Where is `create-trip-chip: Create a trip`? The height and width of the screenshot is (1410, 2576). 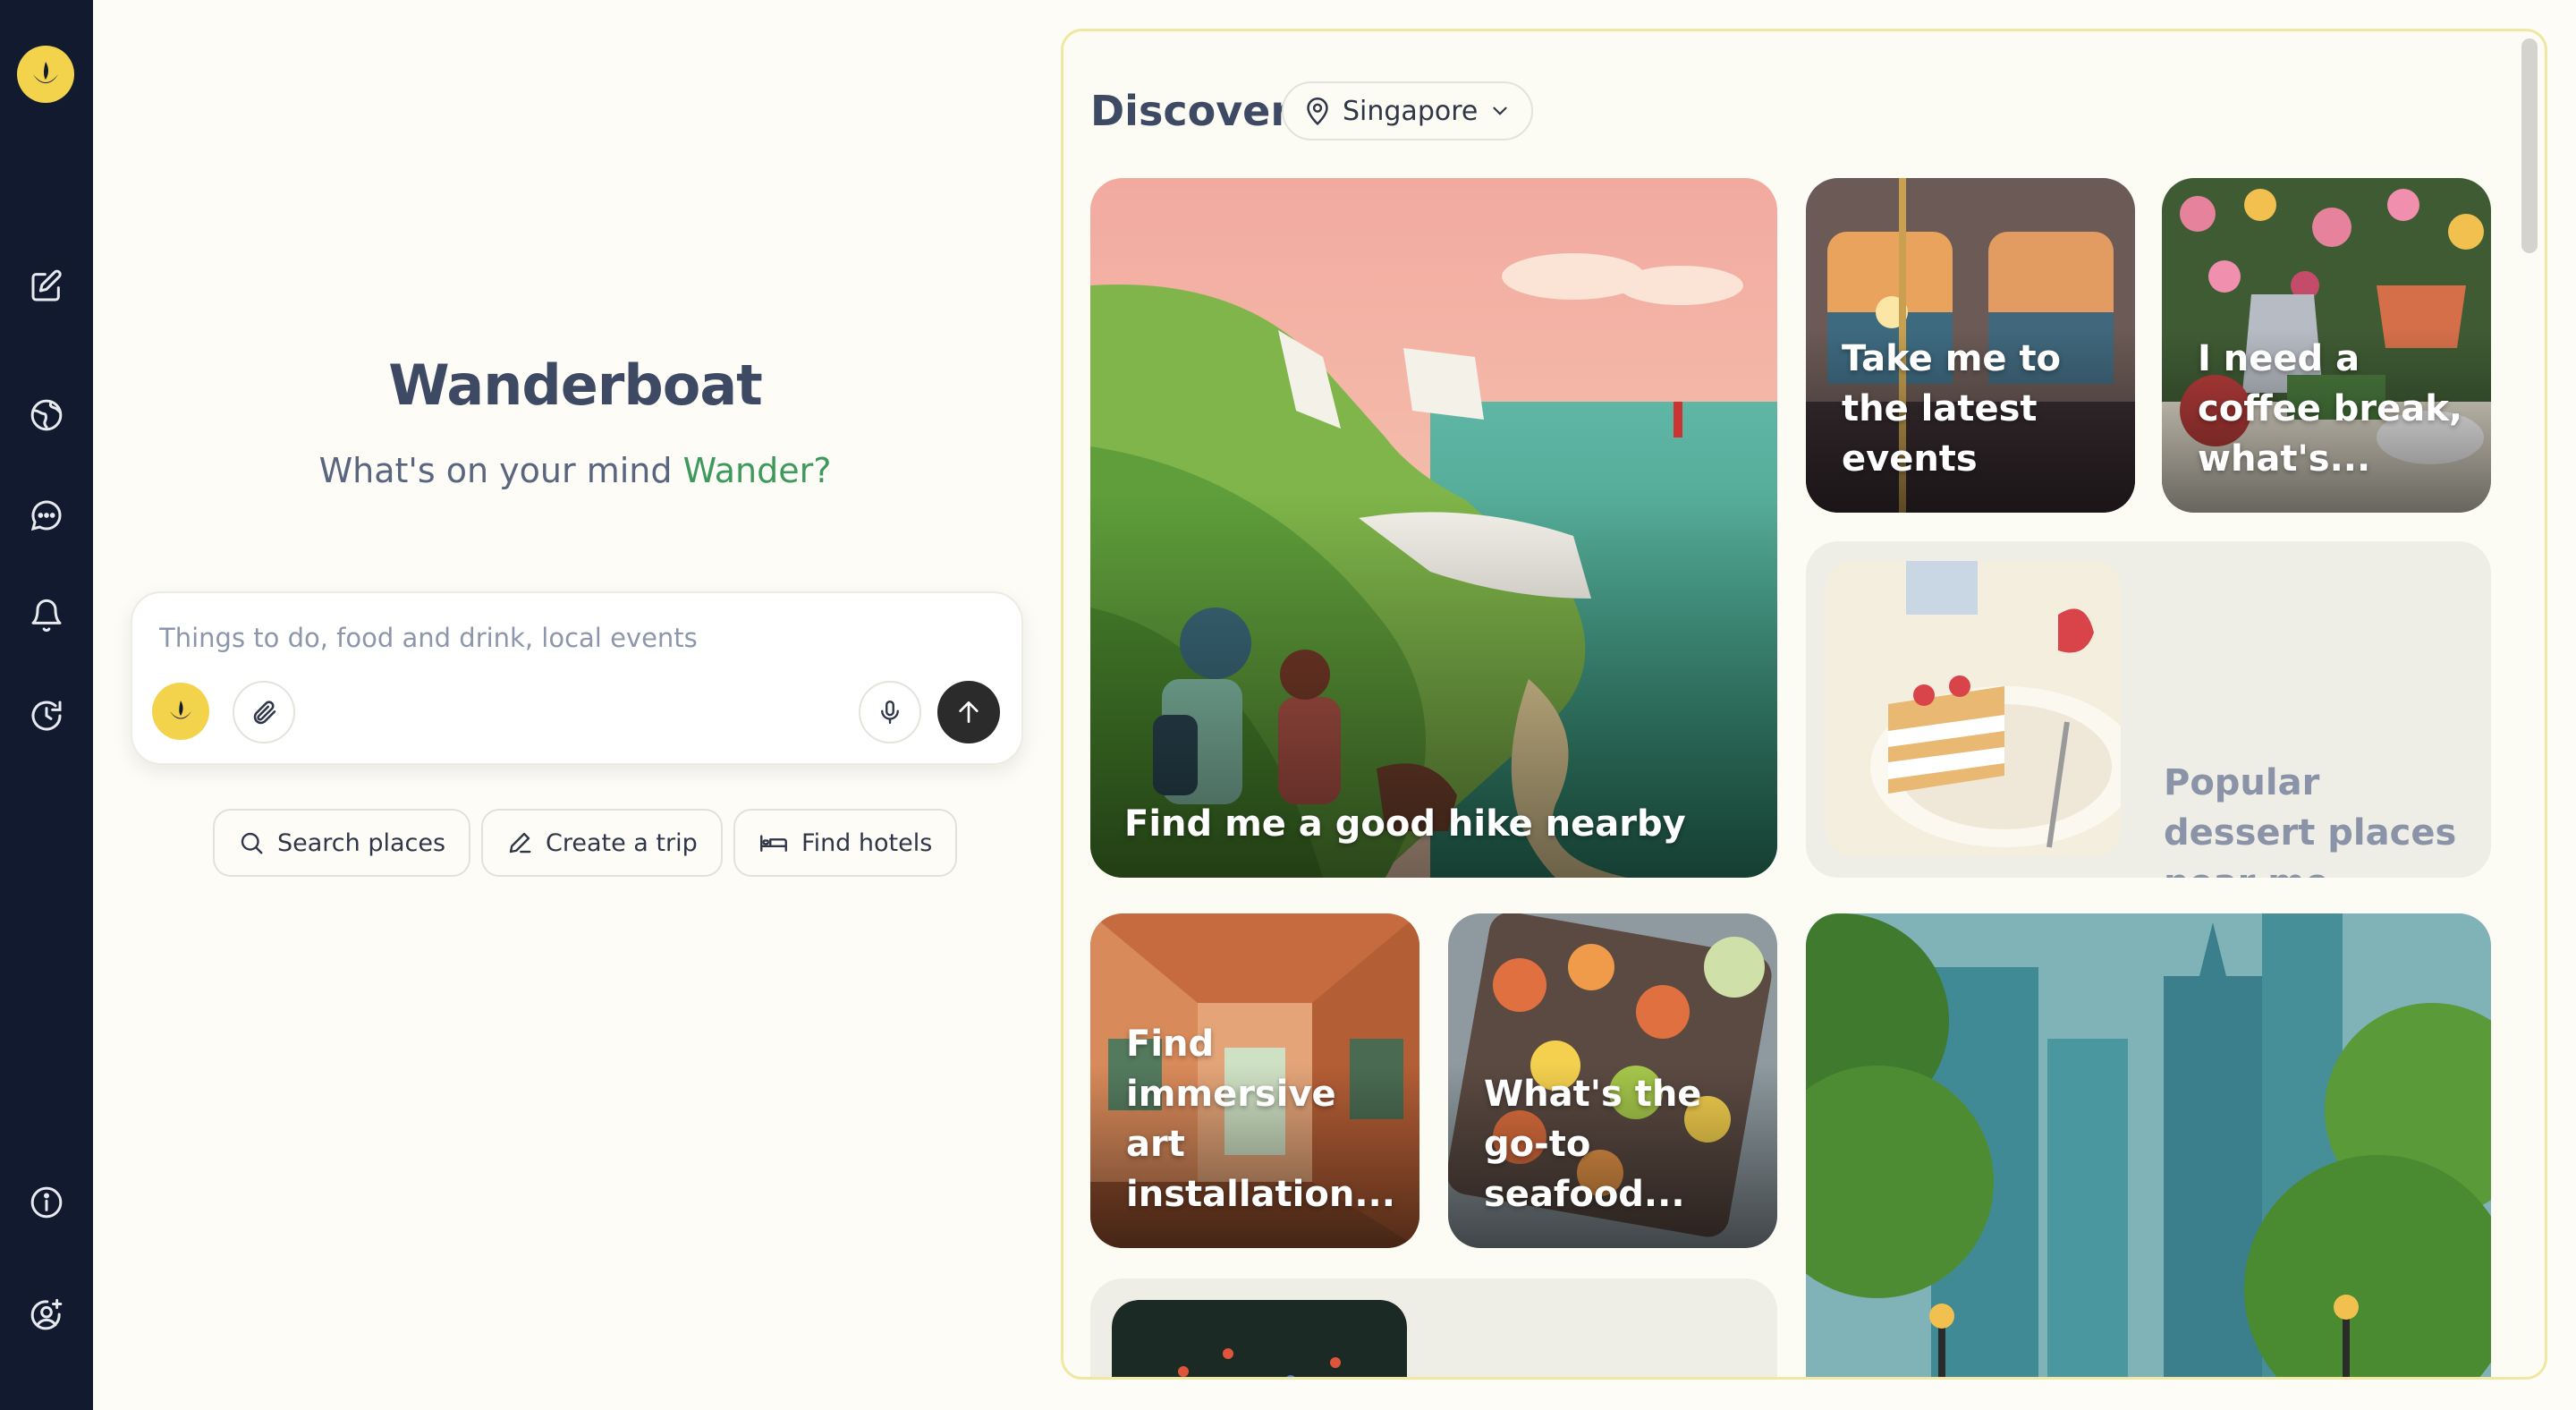 create-trip-chip: Create a trip is located at coordinates (602, 843).